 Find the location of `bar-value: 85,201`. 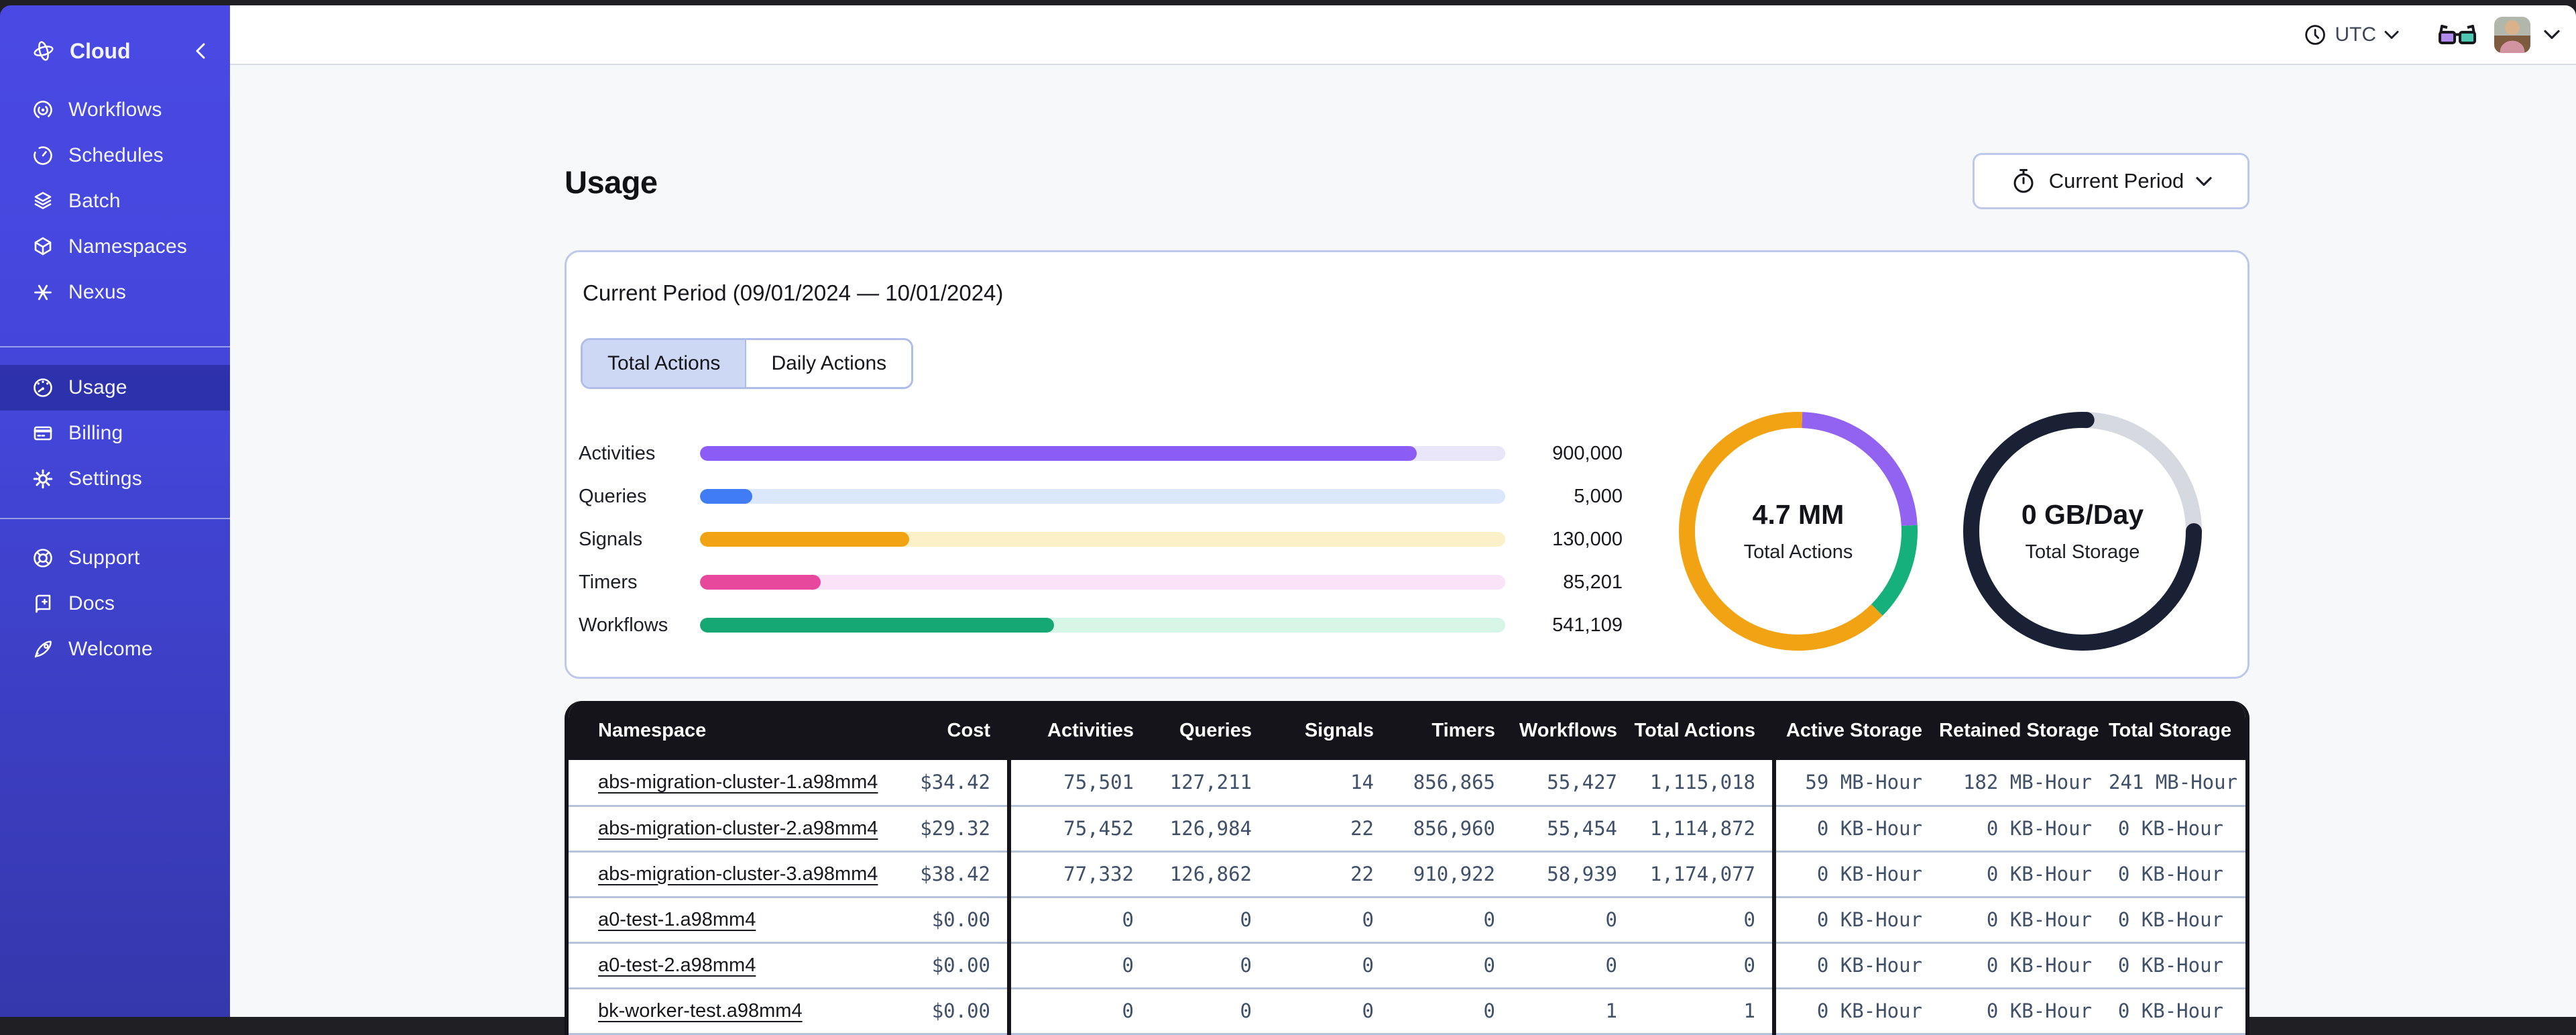

bar-value: 85,201 is located at coordinates (1593, 582).